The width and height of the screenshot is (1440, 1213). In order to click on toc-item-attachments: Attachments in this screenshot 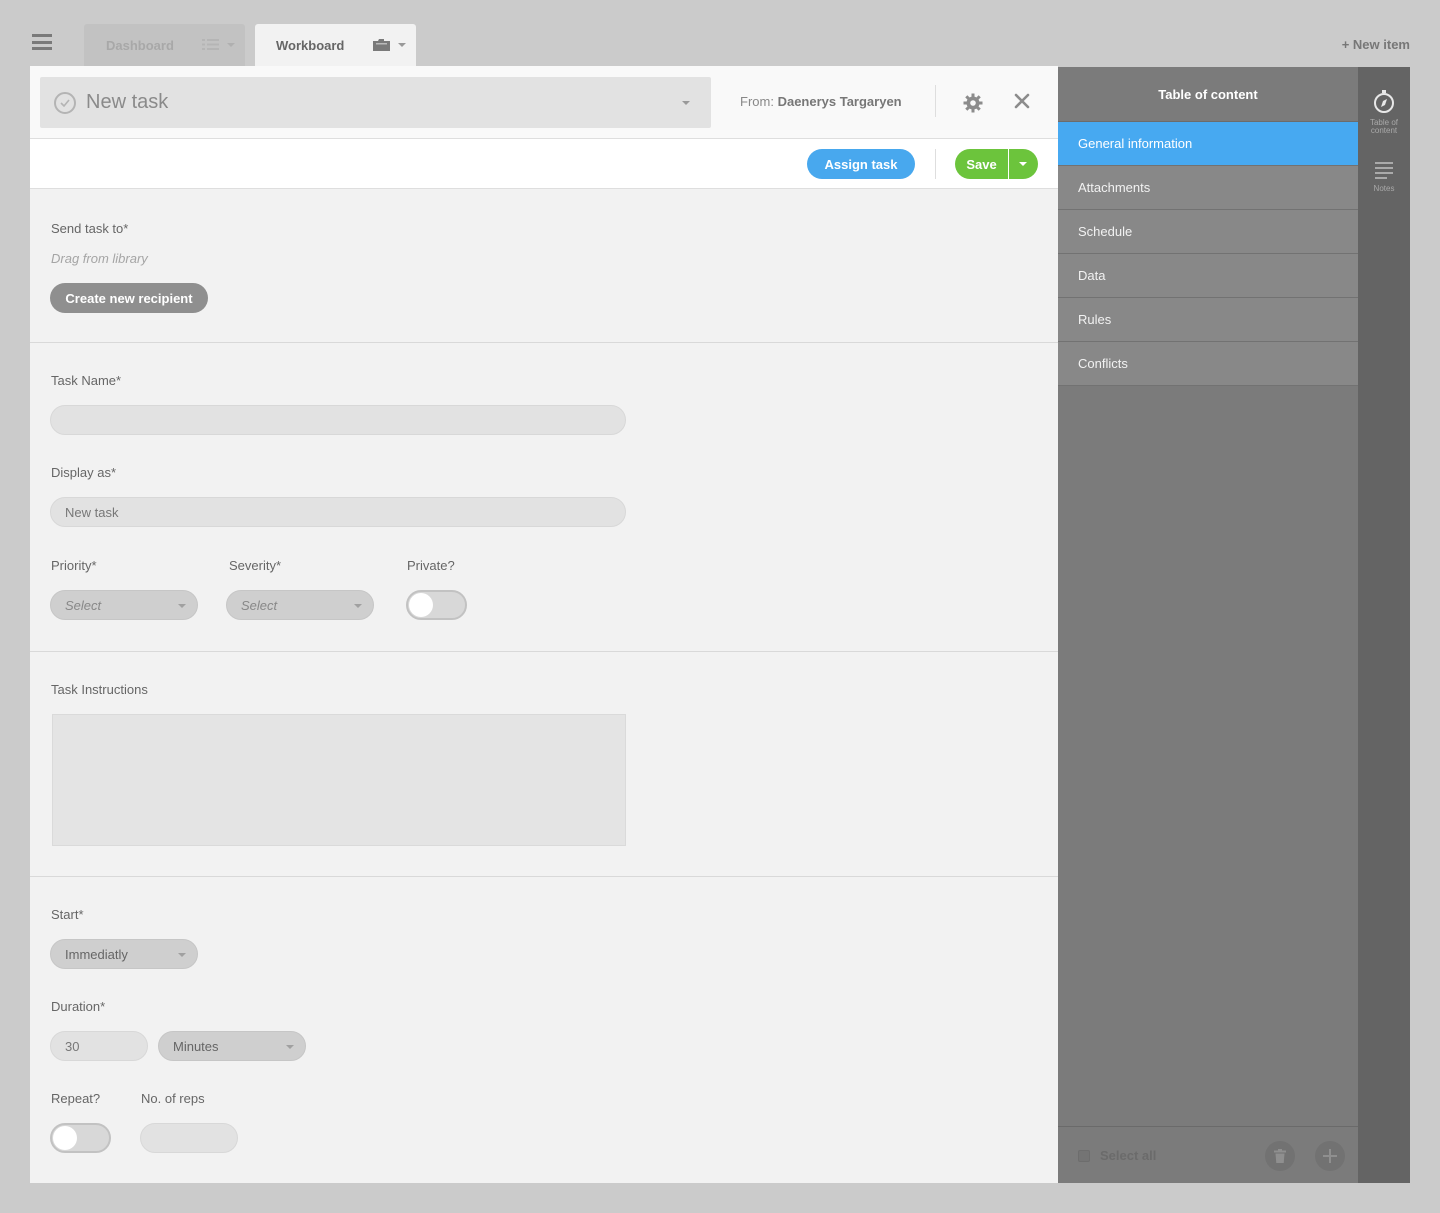, I will do `click(1208, 188)`.